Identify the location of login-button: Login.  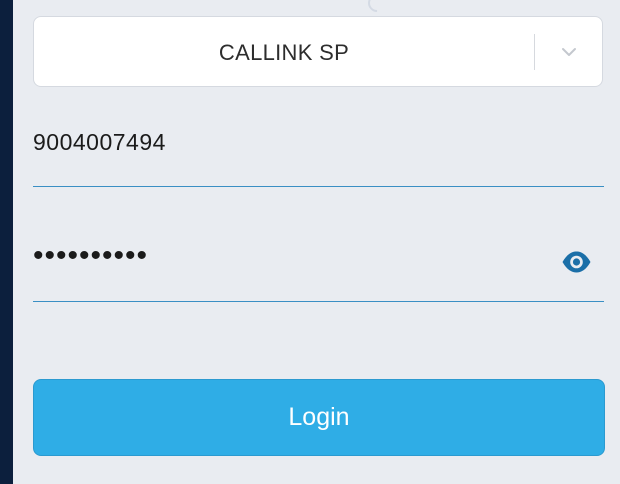
(319, 417).